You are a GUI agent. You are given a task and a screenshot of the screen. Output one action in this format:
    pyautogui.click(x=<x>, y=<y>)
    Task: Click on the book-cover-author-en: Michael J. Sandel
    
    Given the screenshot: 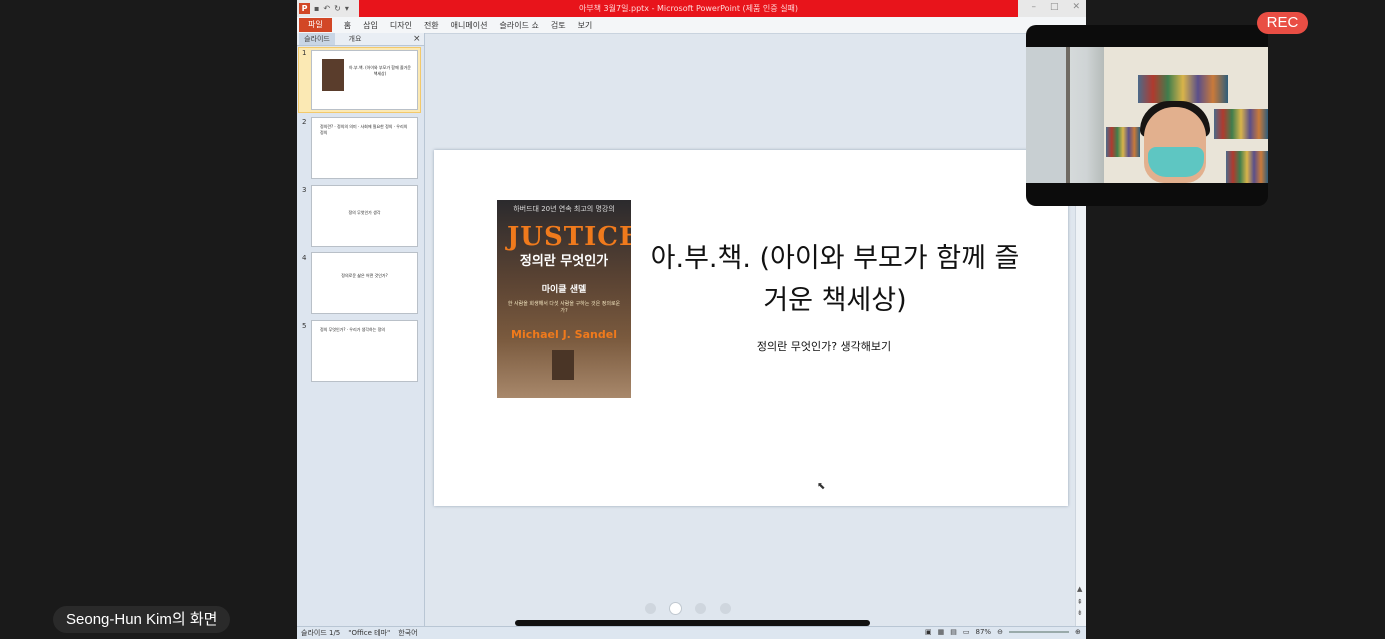 What is the action you would take?
    pyautogui.click(x=564, y=334)
    